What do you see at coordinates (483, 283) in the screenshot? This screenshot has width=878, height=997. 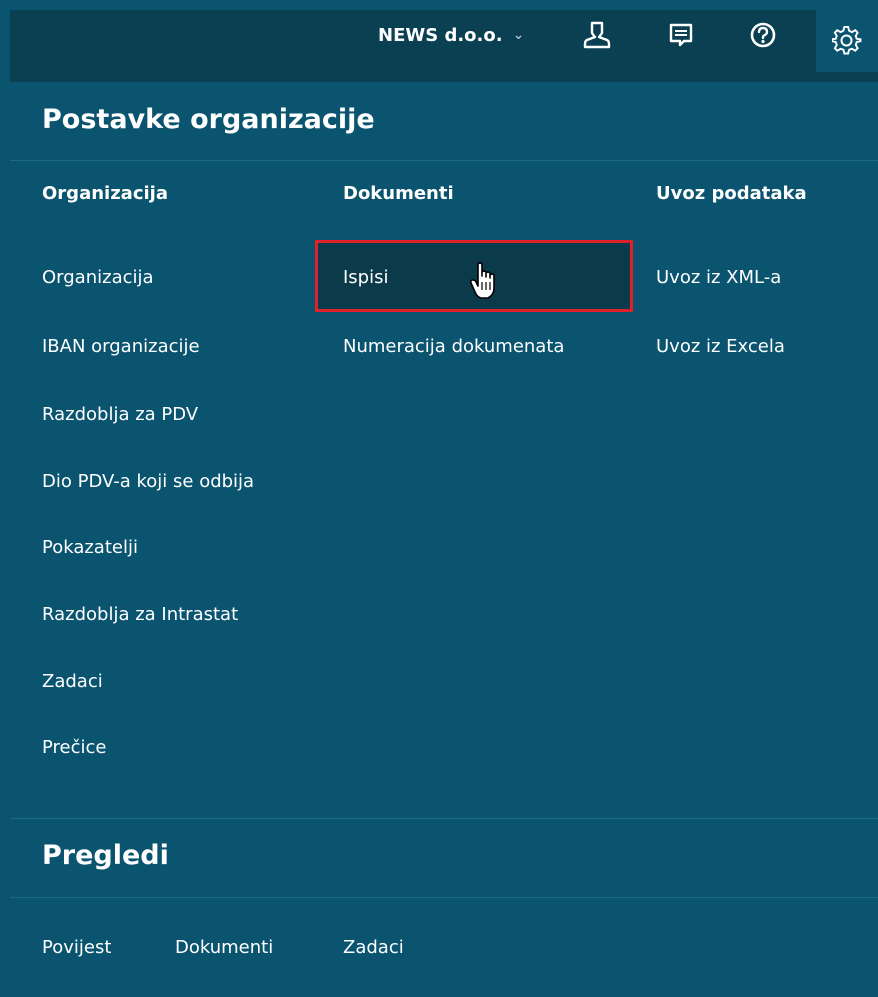 I see `hand-cursor-icon` at bounding box center [483, 283].